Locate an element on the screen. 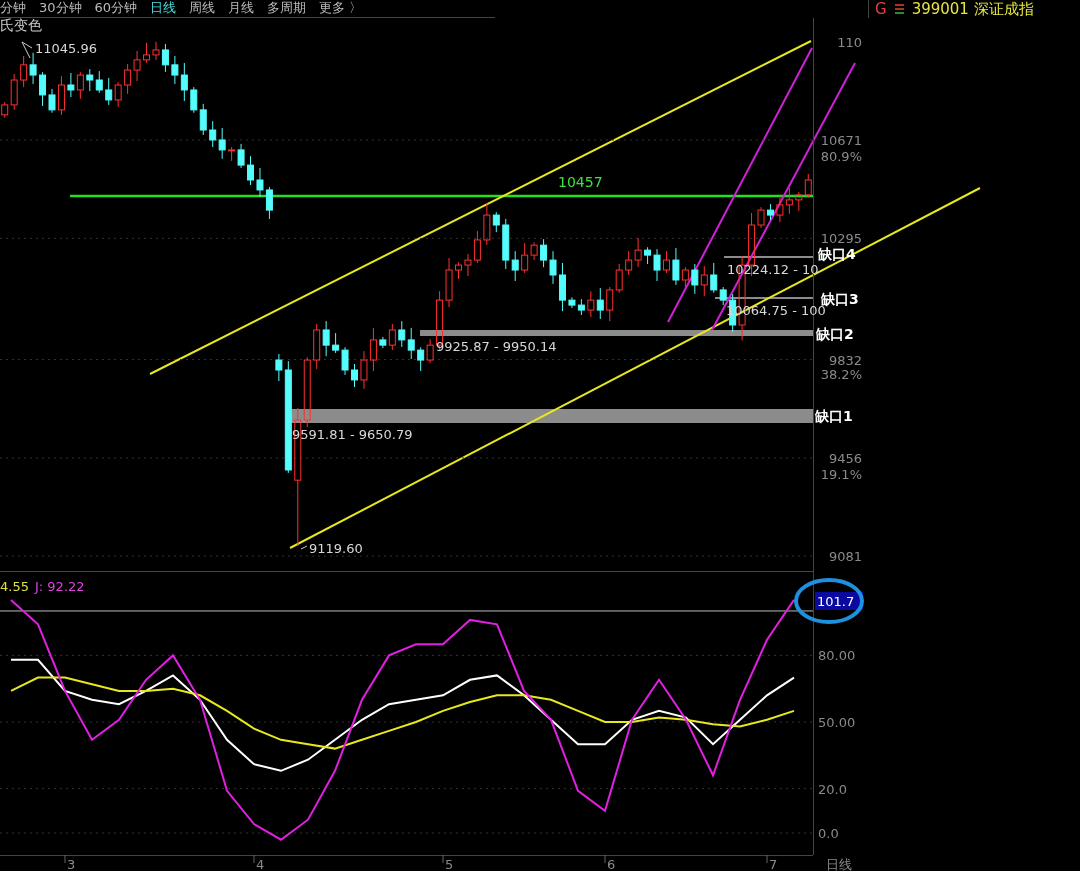 The height and width of the screenshot is (871, 1080). level-label: 10457 is located at coordinates (580, 182).